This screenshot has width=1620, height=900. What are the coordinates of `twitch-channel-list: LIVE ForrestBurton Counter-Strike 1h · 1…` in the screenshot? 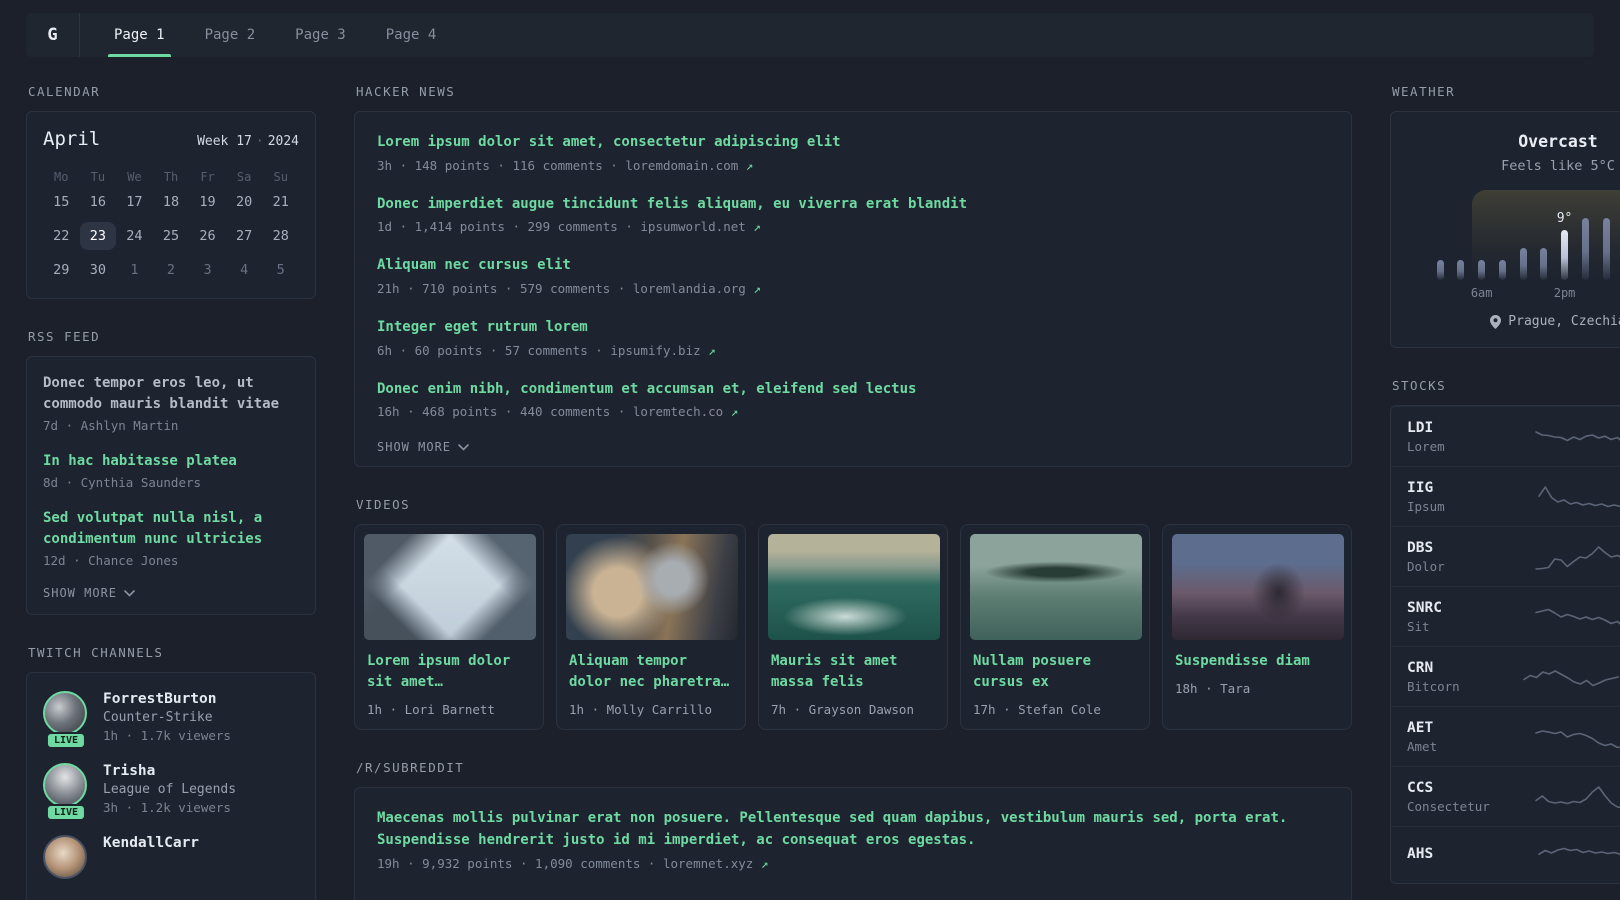 It's located at (171, 785).